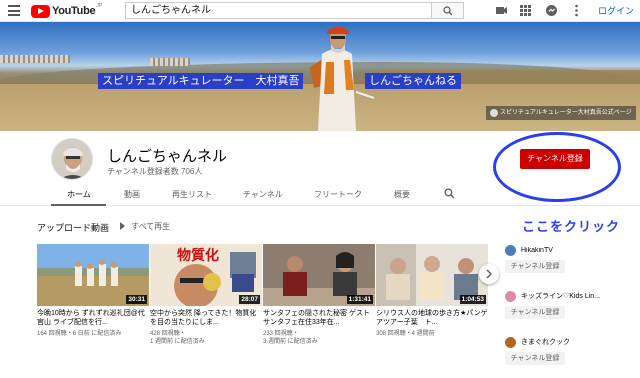 The width and height of the screenshot is (640, 378). I want to click on video-thumbnail: 物質化 28:07, so click(206, 275).